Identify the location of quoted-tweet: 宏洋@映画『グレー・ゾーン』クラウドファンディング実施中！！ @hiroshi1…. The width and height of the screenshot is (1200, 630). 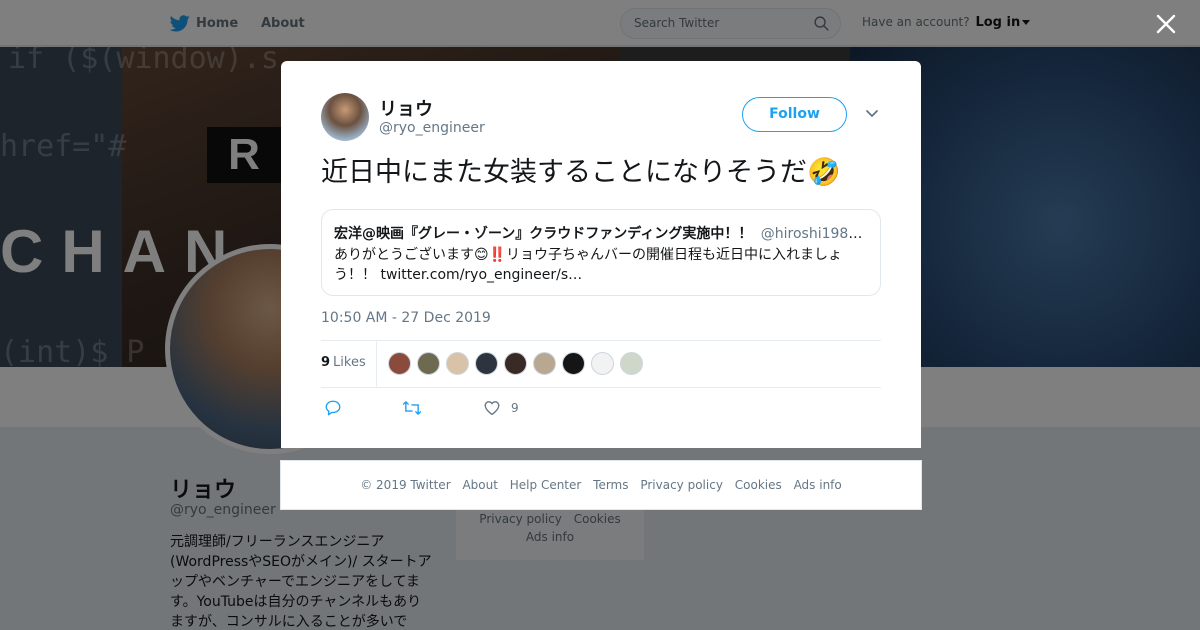
(601, 252).